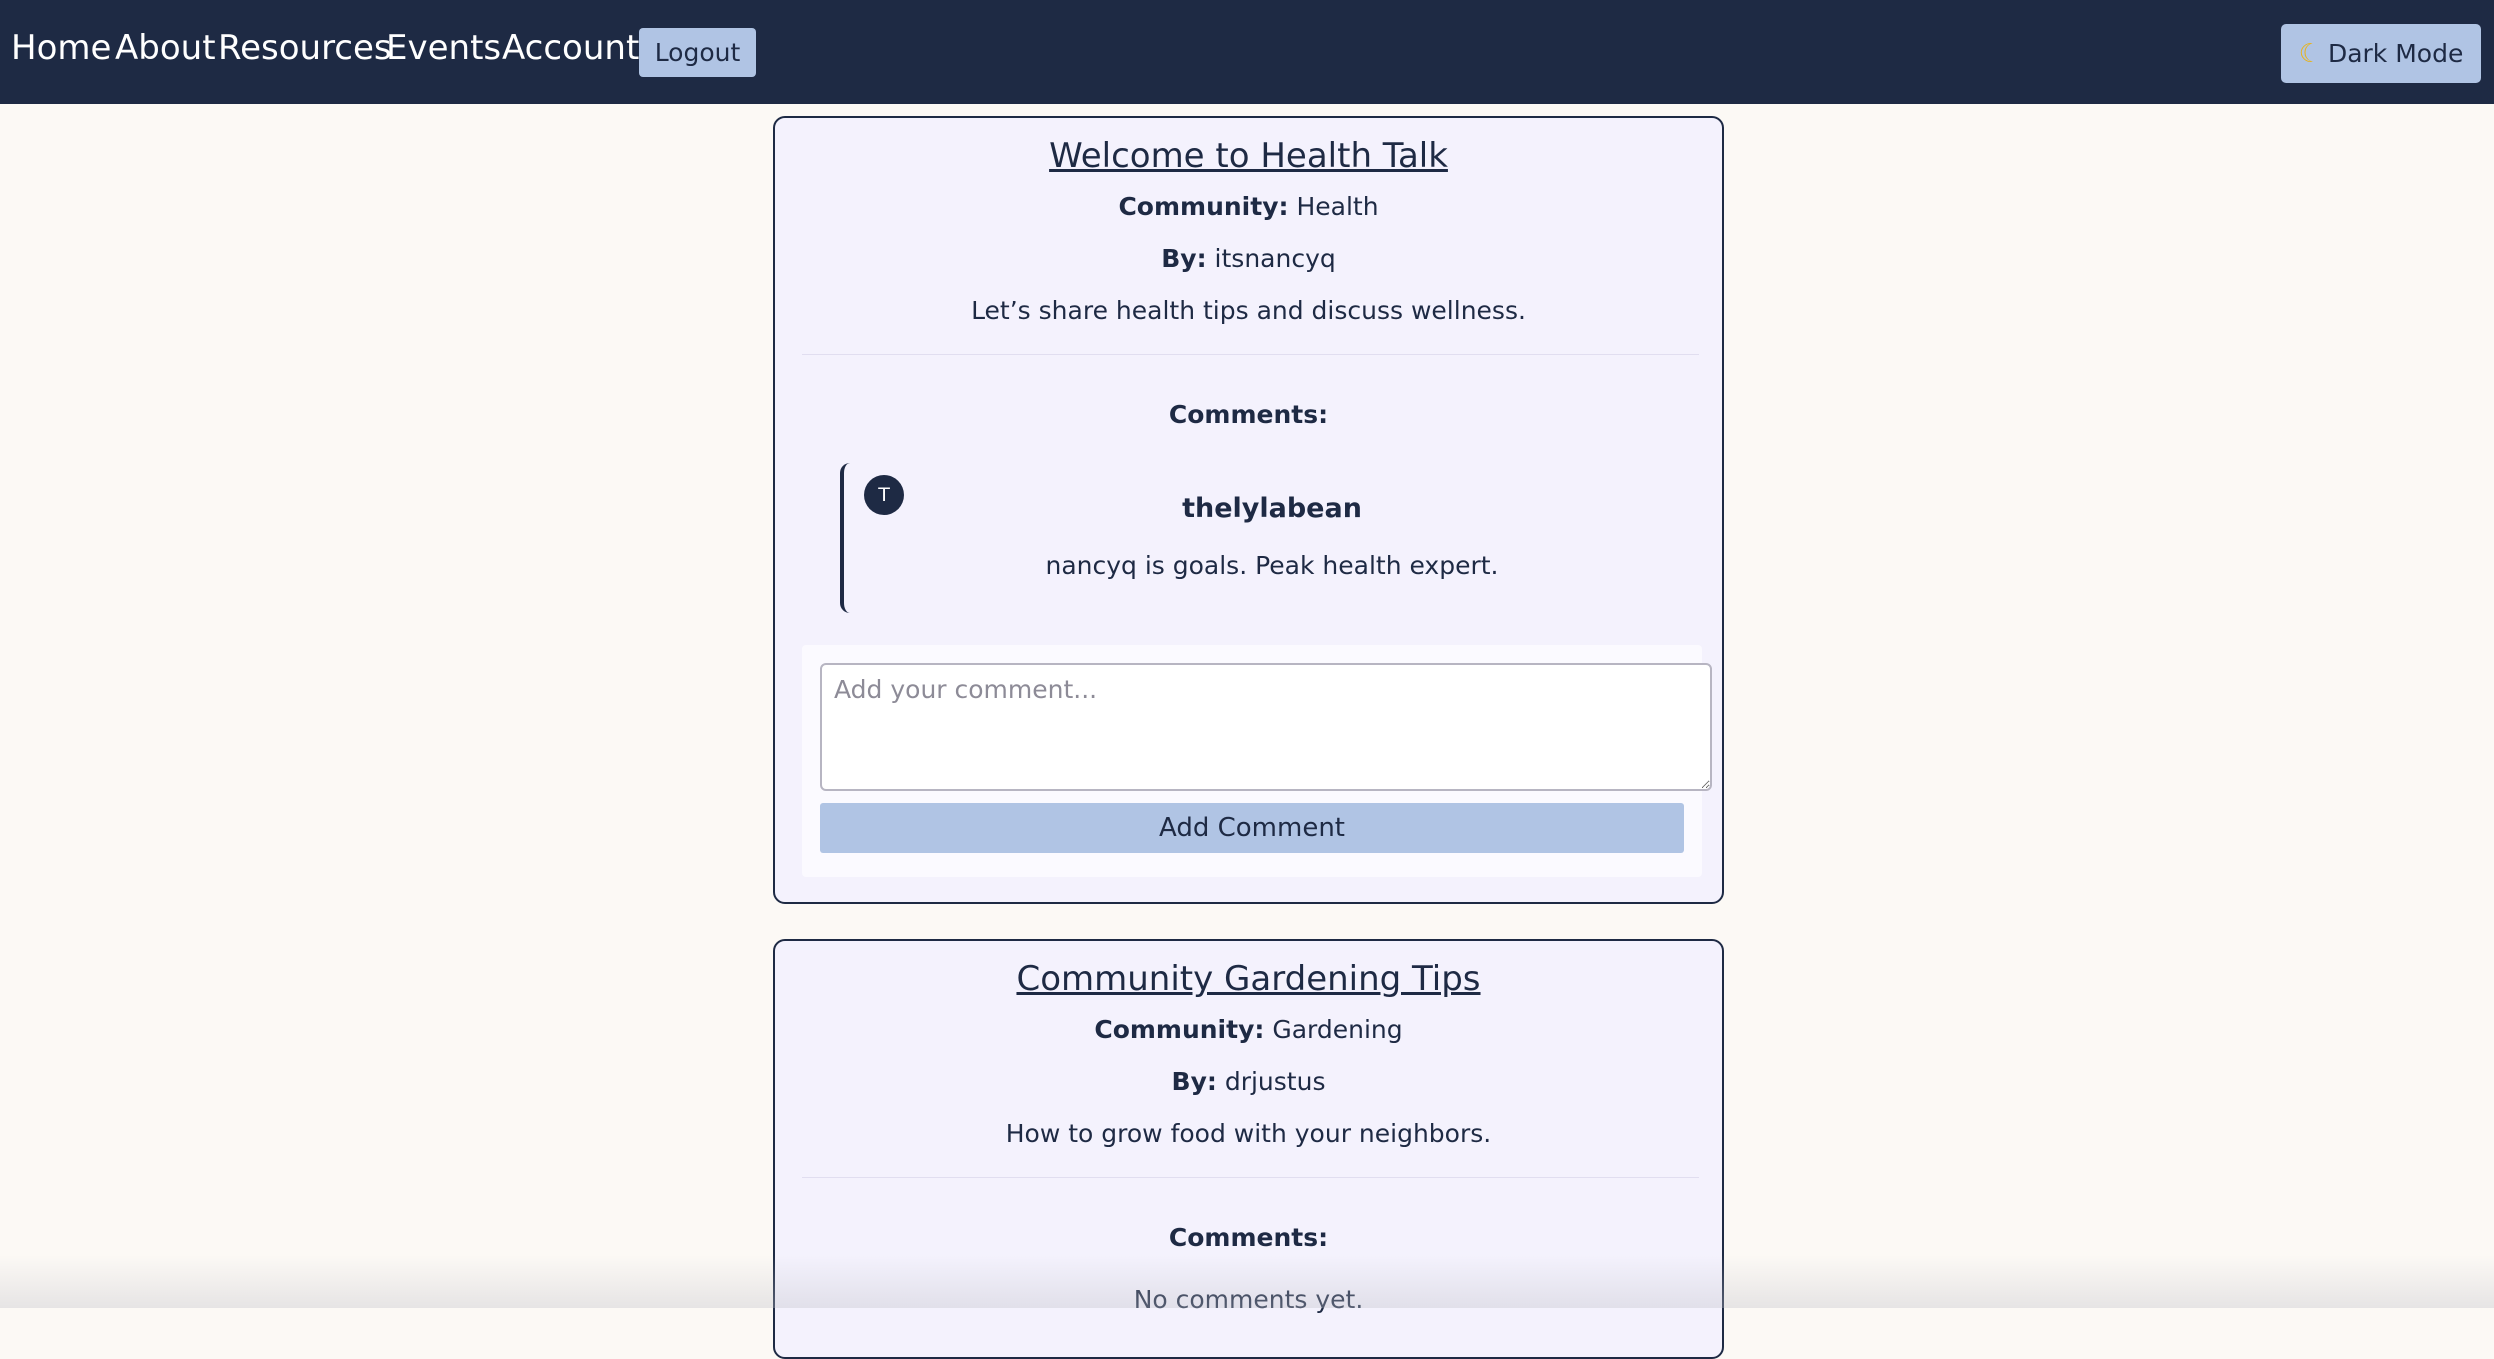  Describe the element at coordinates (1266, 727) in the screenshot. I see `comment-input` at that location.